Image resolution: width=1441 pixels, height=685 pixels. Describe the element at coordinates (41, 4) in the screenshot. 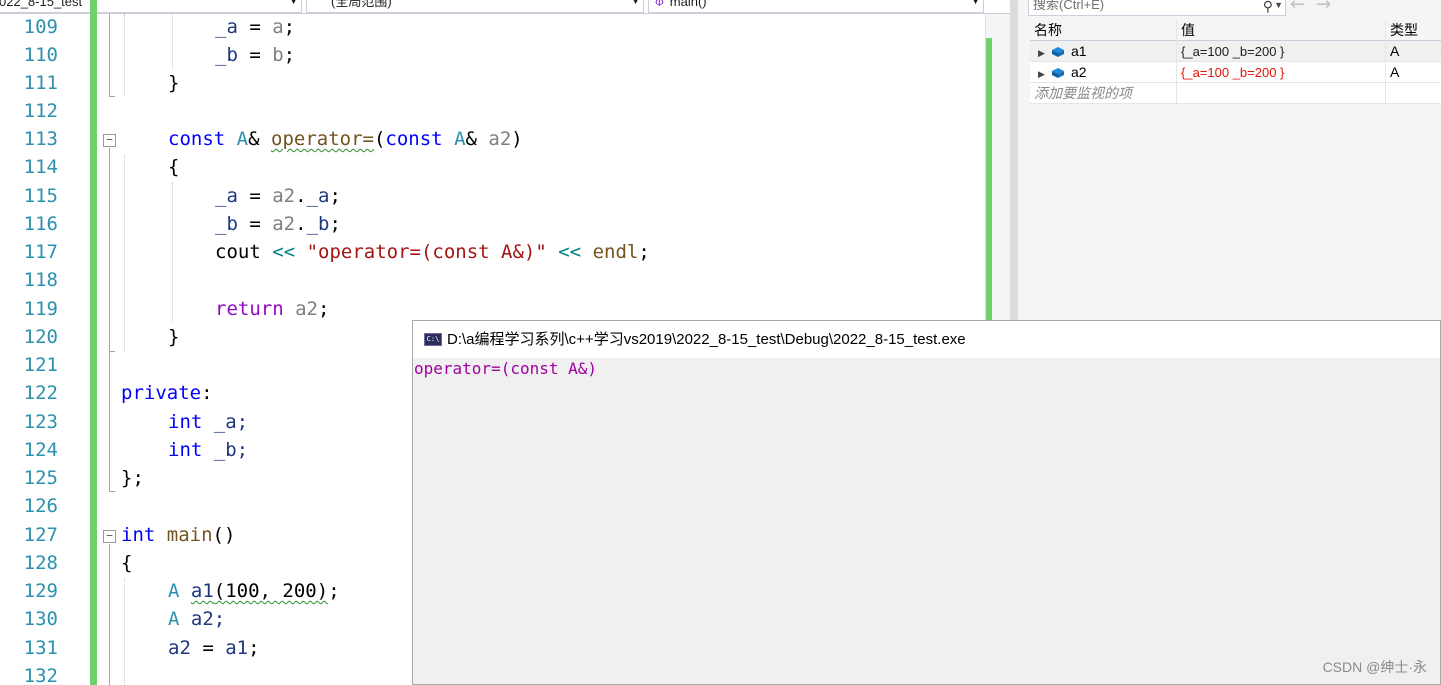

I see `project-dropdown-label: 022_8-15_test` at that location.